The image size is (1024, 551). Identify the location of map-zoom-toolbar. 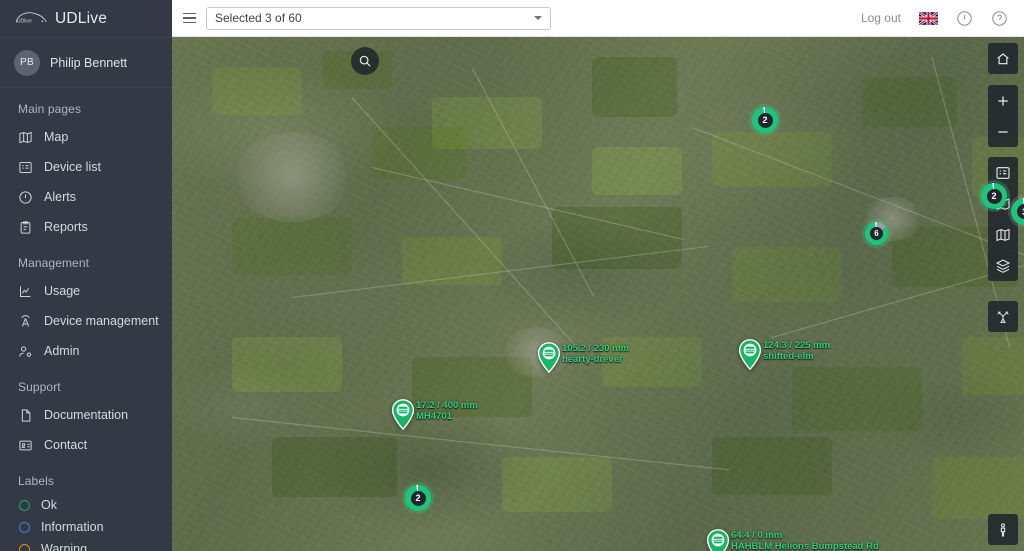
(1003, 116).